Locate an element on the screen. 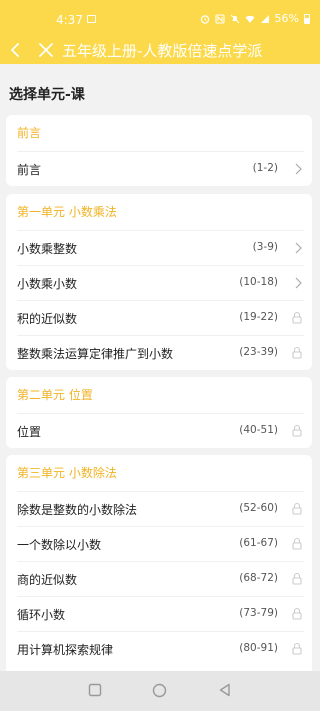  lesson-pages: (80-91) is located at coordinates (258, 648).